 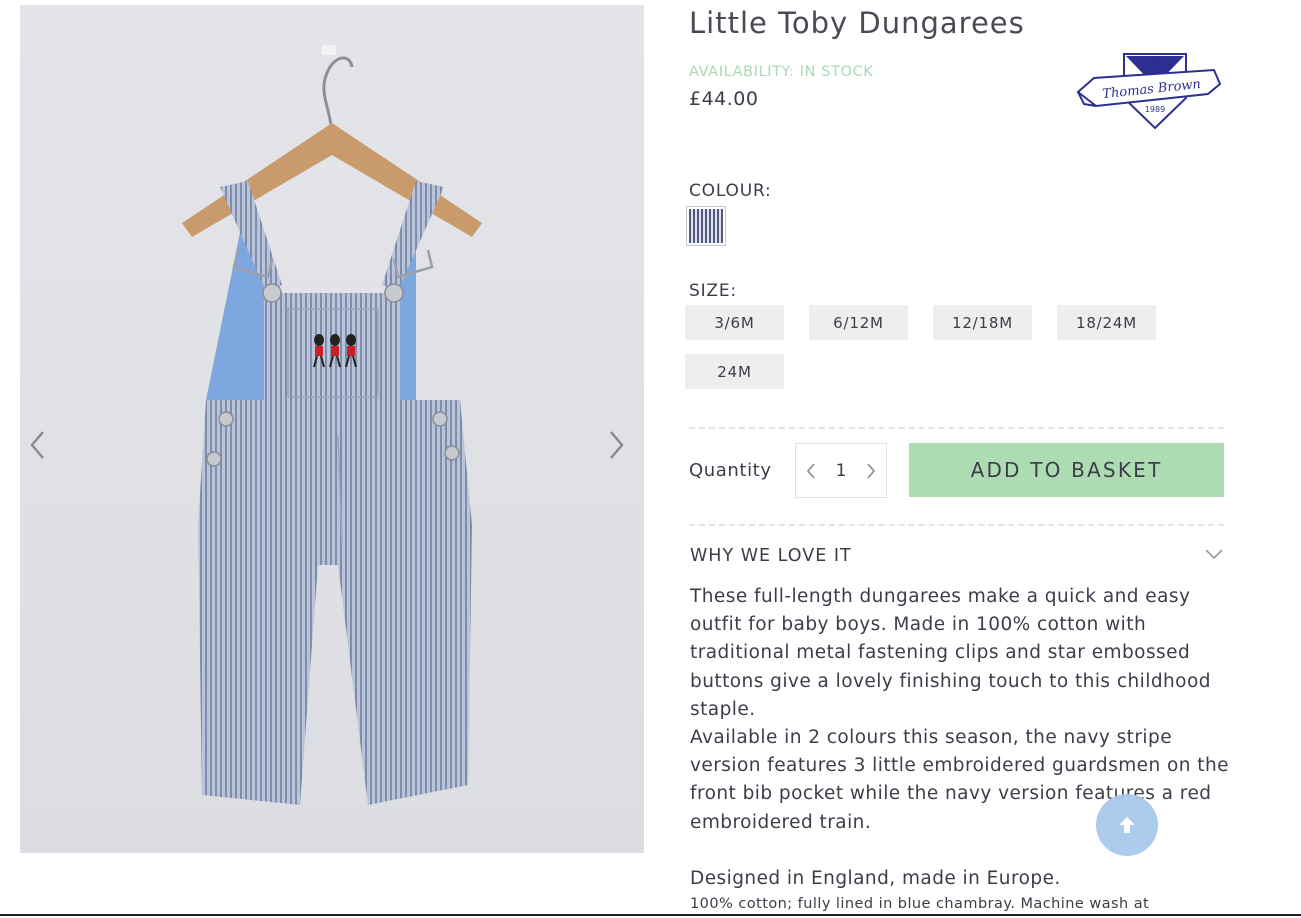 I want to click on previous-image-arrow, so click(x=37, y=445).